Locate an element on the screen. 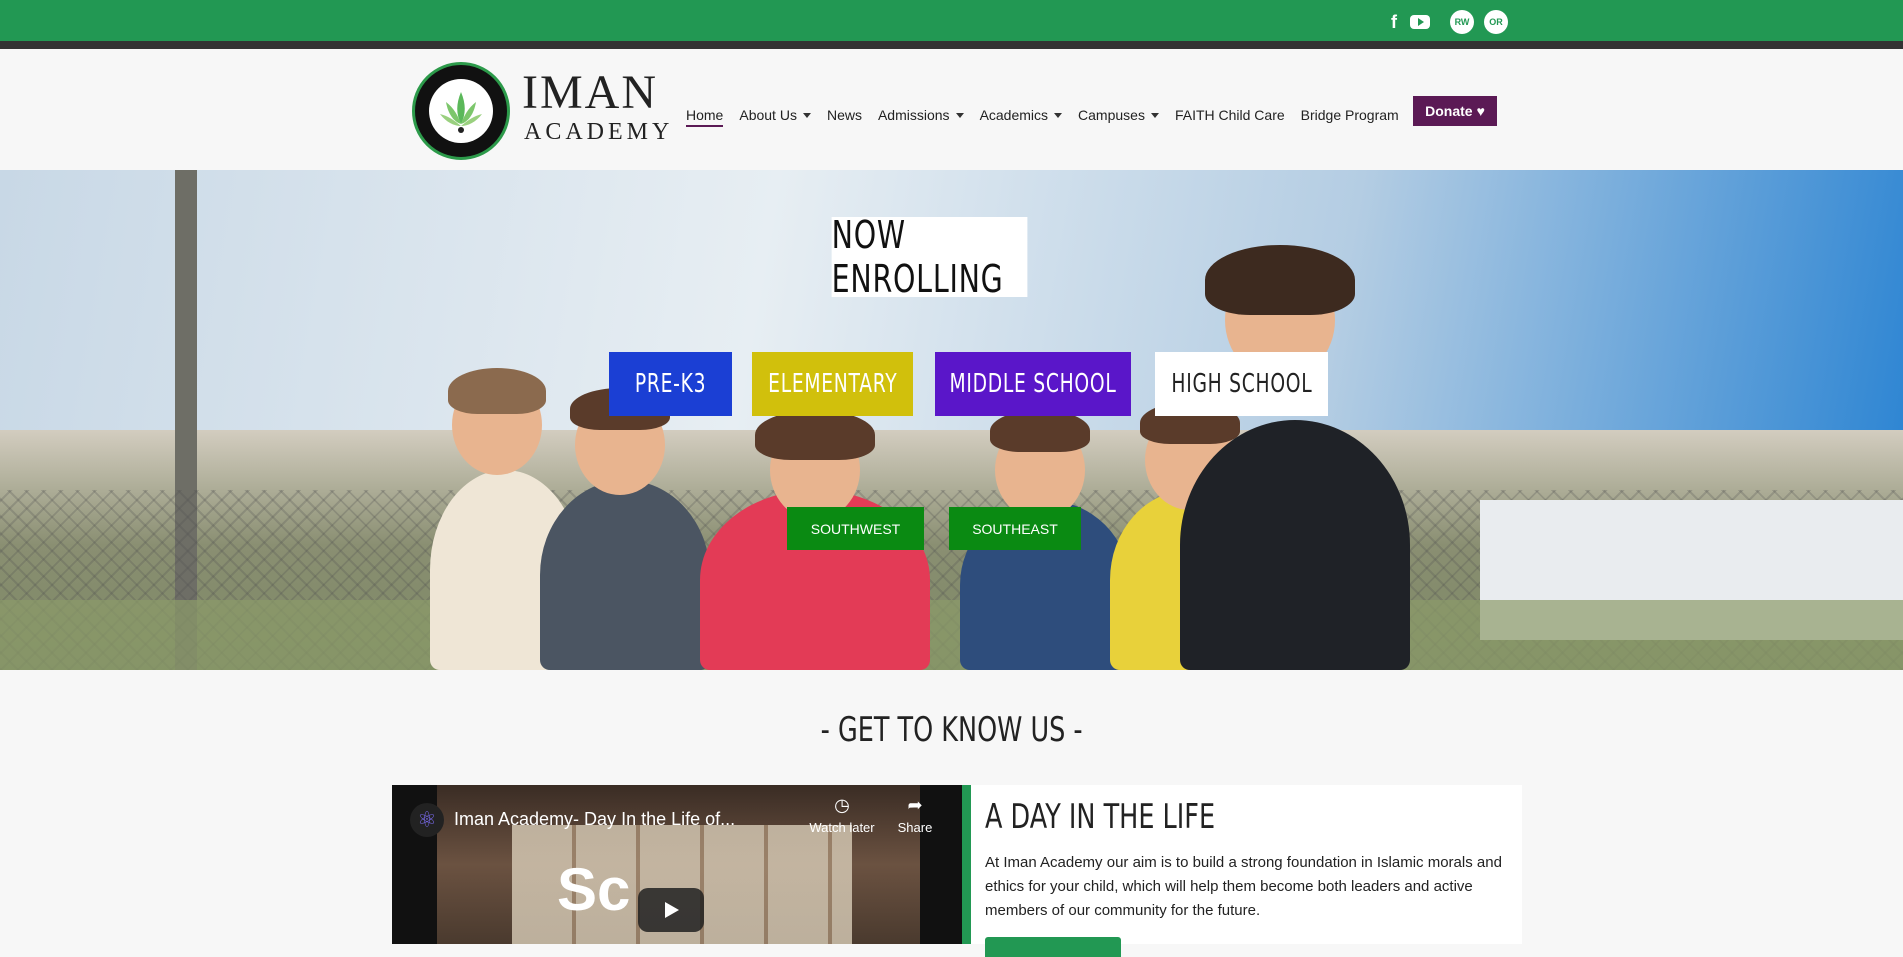 Image resolution: width=1903 pixels, height=957 pixels. day-title: A DAY IN THE LIFE is located at coordinates (1100, 817).